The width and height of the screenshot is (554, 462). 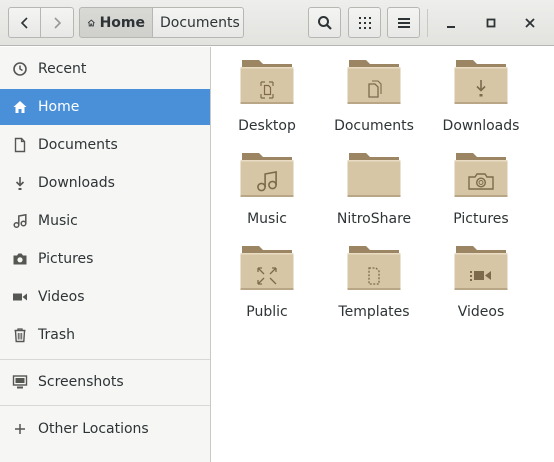 I want to click on folder-nitroshare: NitroShare, so click(x=374, y=194).